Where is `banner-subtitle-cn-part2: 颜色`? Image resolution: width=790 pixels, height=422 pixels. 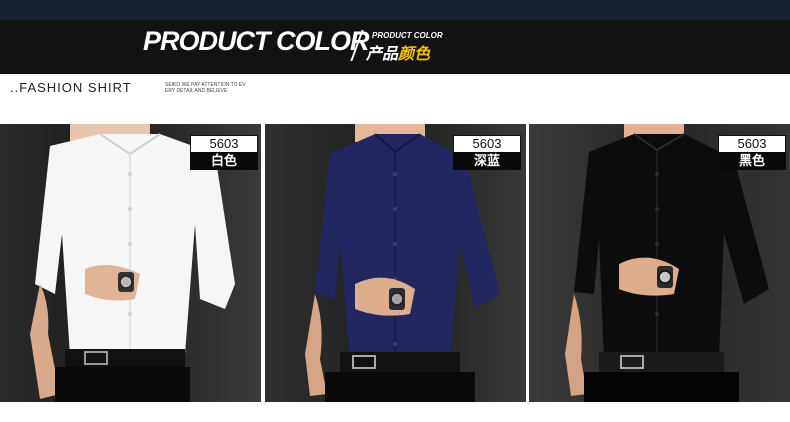
banner-subtitle-cn-part2: 颜色 is located at coordinates (414, 54).